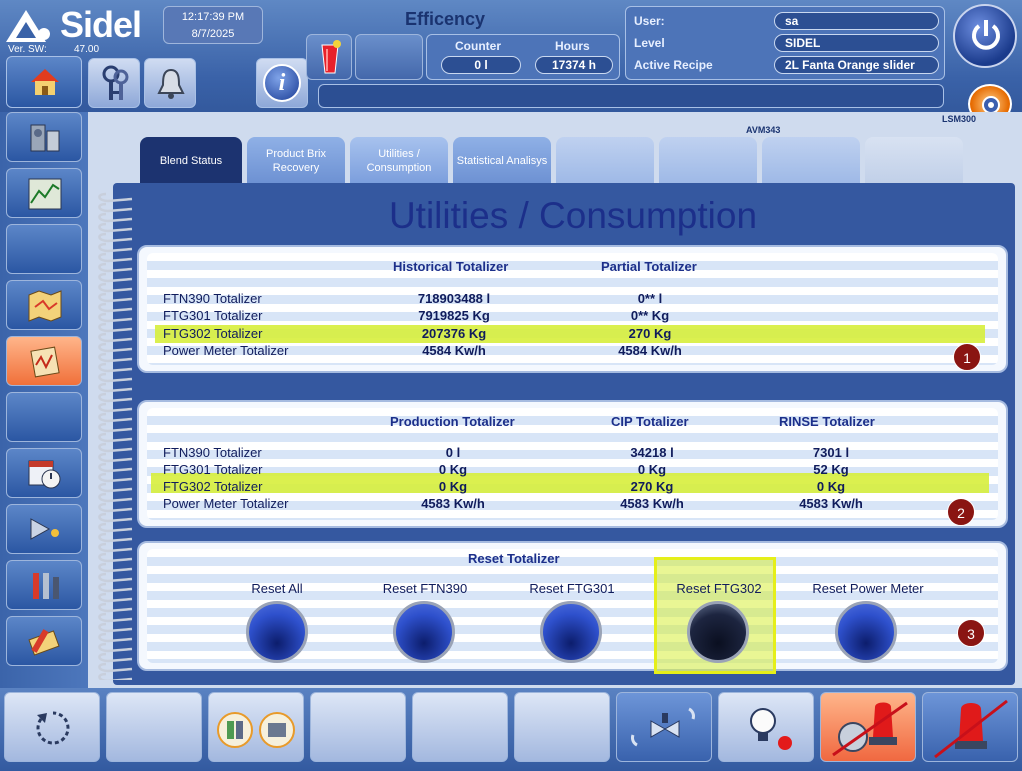 Image resolution: width=1022 pixels, height=771 pixels. What do you see at coordinates (649, 266) in the screenshot?
I see `col-header-partial: Partial Totalizer` at bounding box center [649, 266].